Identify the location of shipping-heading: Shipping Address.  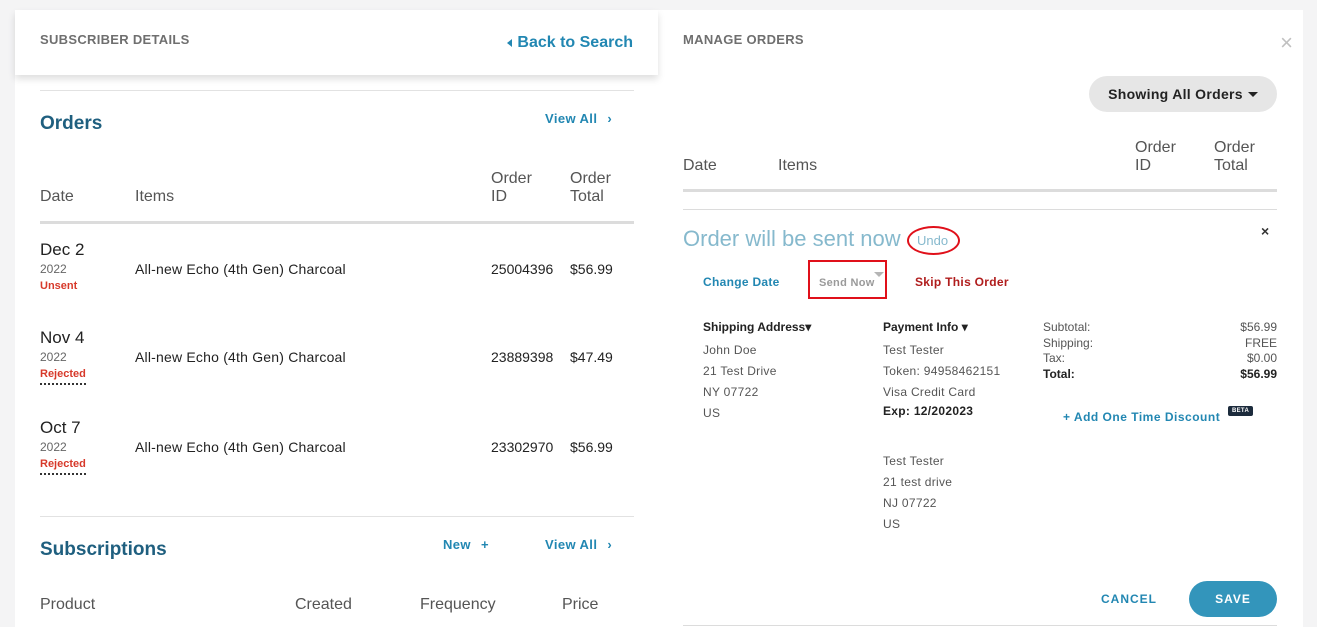
(754, 327).